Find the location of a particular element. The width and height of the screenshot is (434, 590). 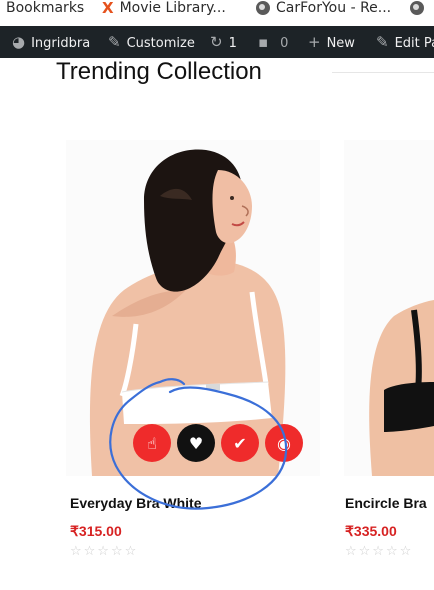

product-title: Encircle Bra is located at coordinates (386, 503).